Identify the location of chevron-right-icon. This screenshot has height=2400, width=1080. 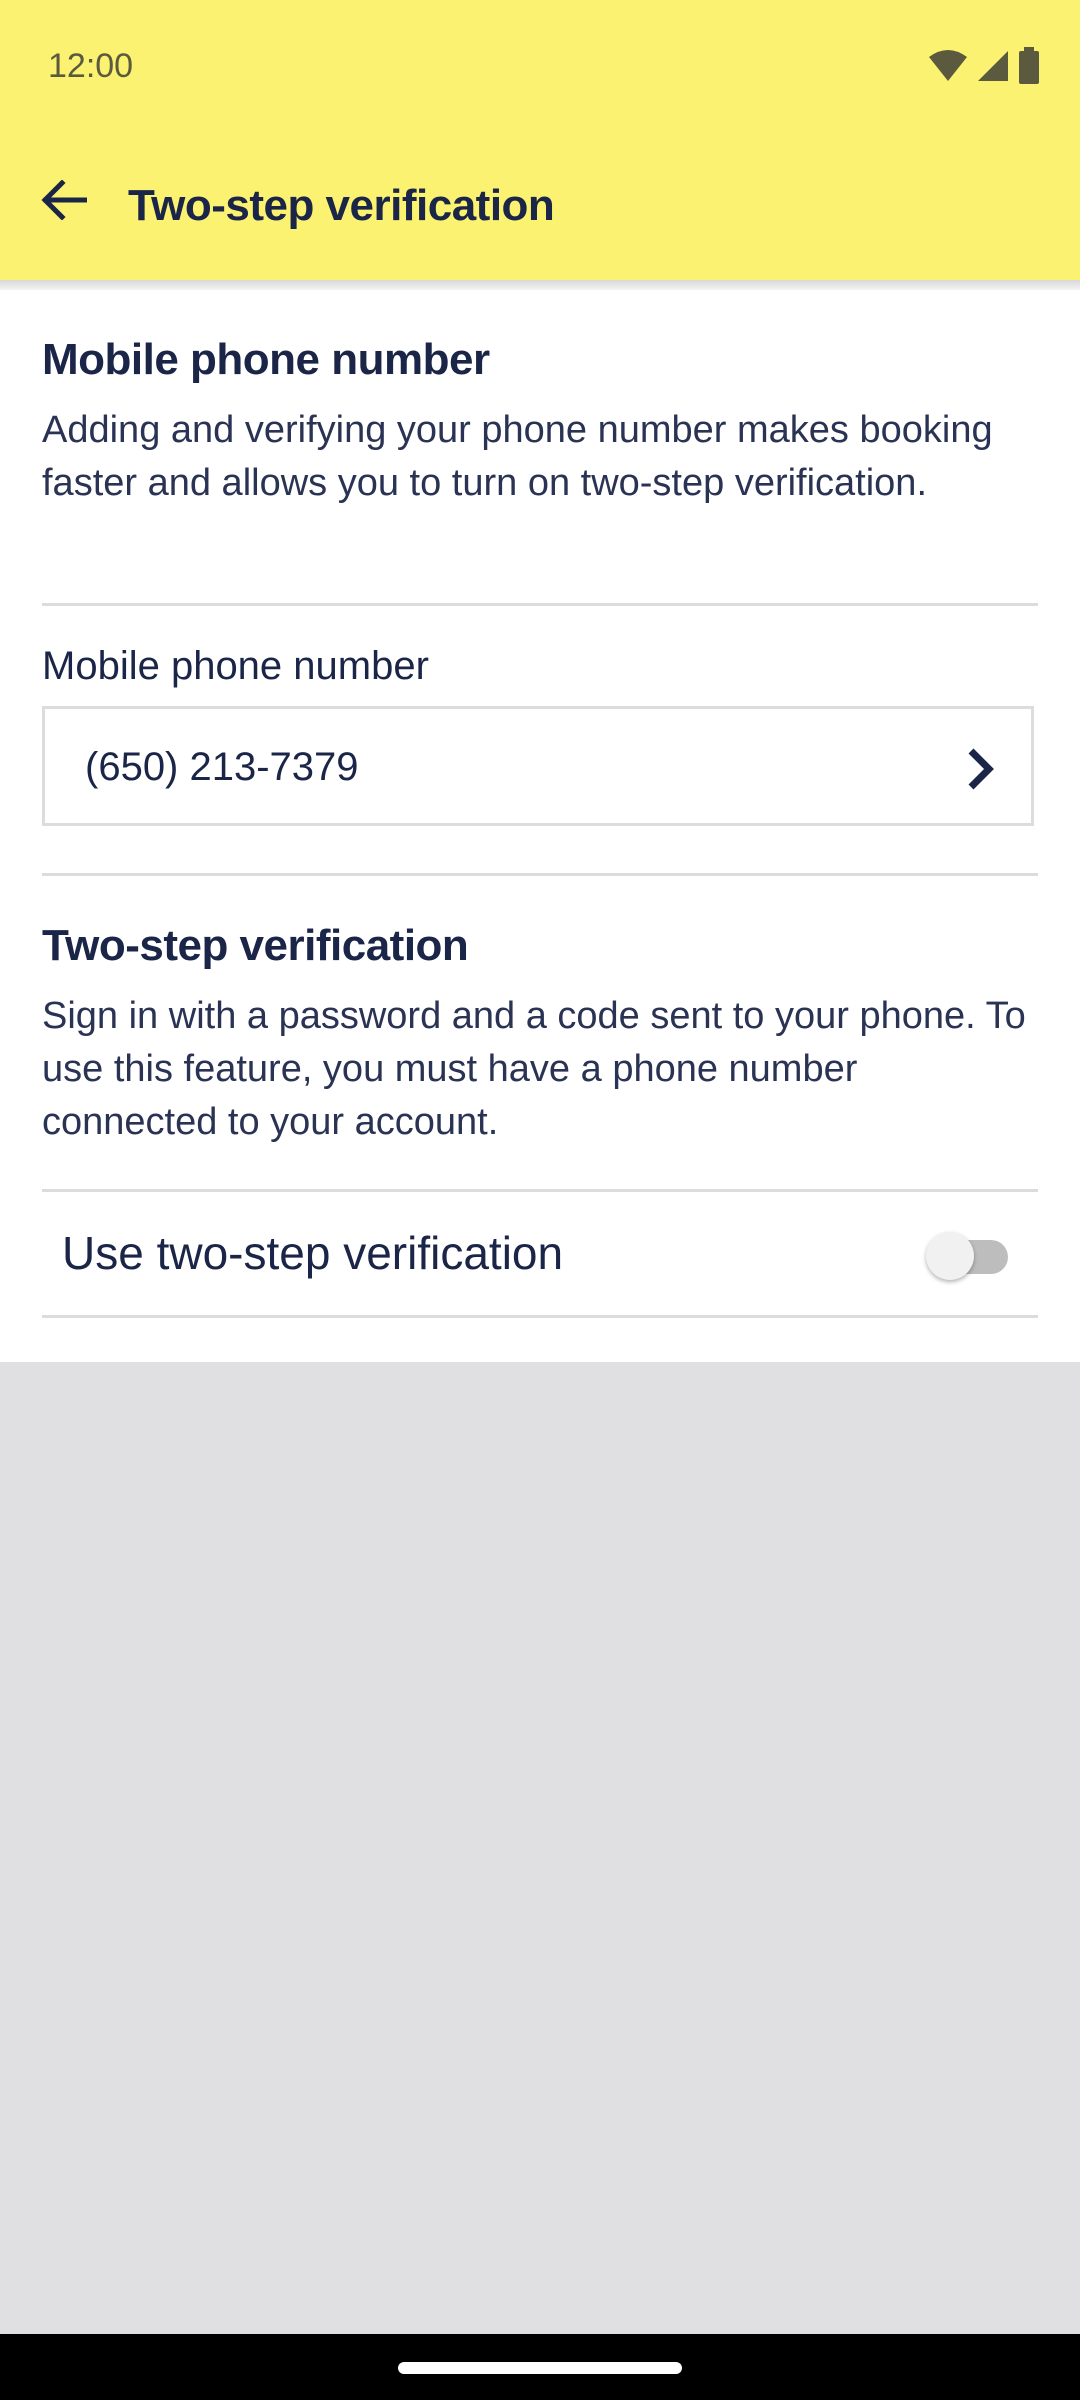
(981, 769).